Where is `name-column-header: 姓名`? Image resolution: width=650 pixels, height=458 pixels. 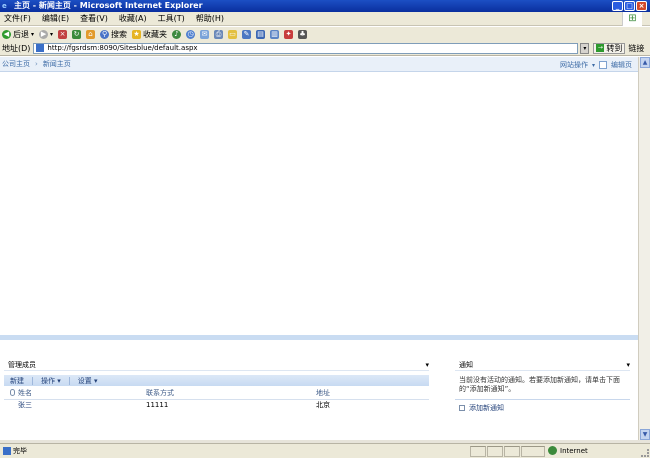
name-column-header: 姓名 is located at coordinates (82, 394).